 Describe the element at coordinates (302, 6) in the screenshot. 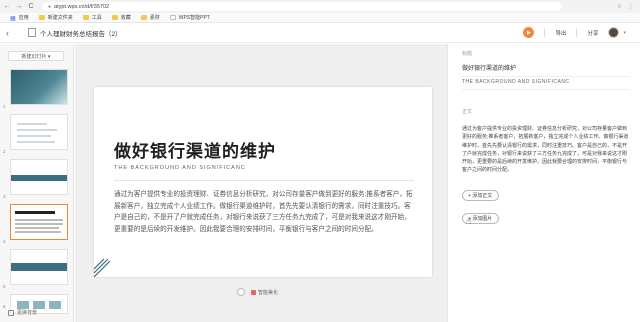

I see `address-bar: ● atypt.wps.cn/d/f/35702` at that location.